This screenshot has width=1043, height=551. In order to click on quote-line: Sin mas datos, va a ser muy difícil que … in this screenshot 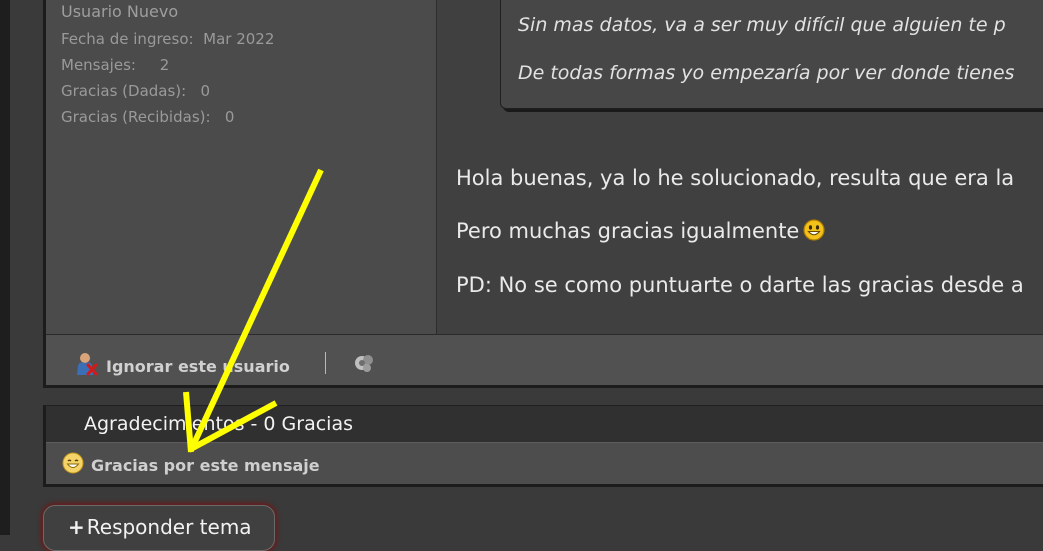, I will do `click(762, 25)`.